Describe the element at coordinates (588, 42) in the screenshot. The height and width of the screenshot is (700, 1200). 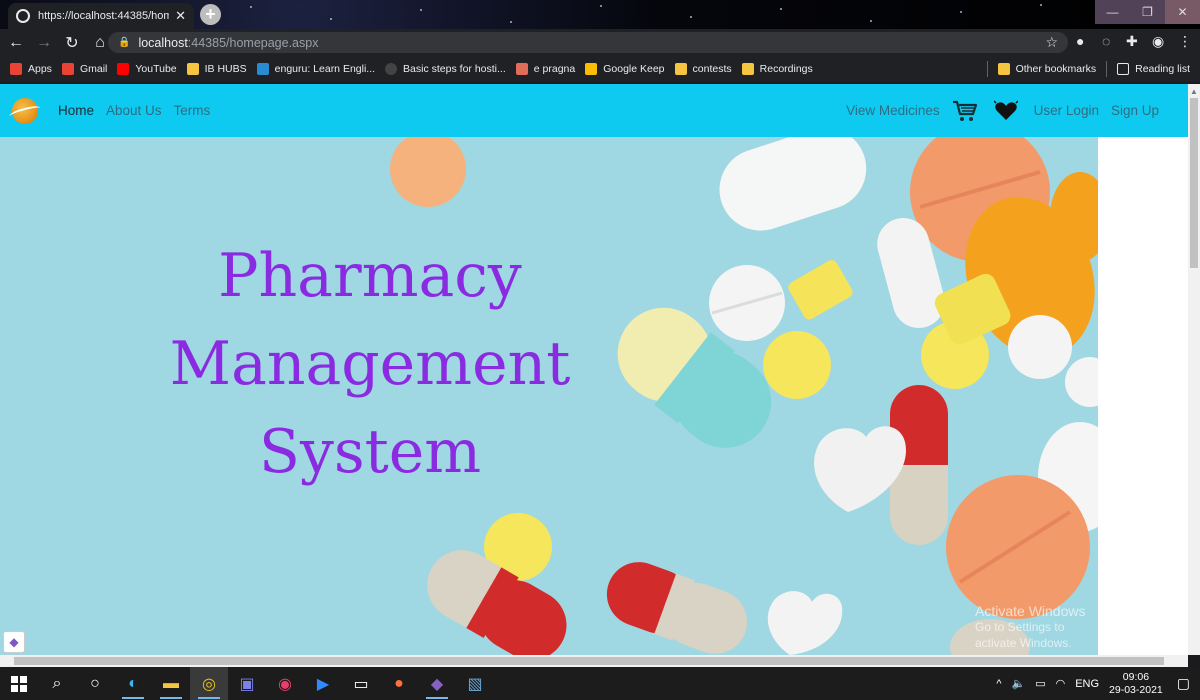
I see `address-bar: 🔒 localhost:44385/homepage.aspx ☆` at that location.